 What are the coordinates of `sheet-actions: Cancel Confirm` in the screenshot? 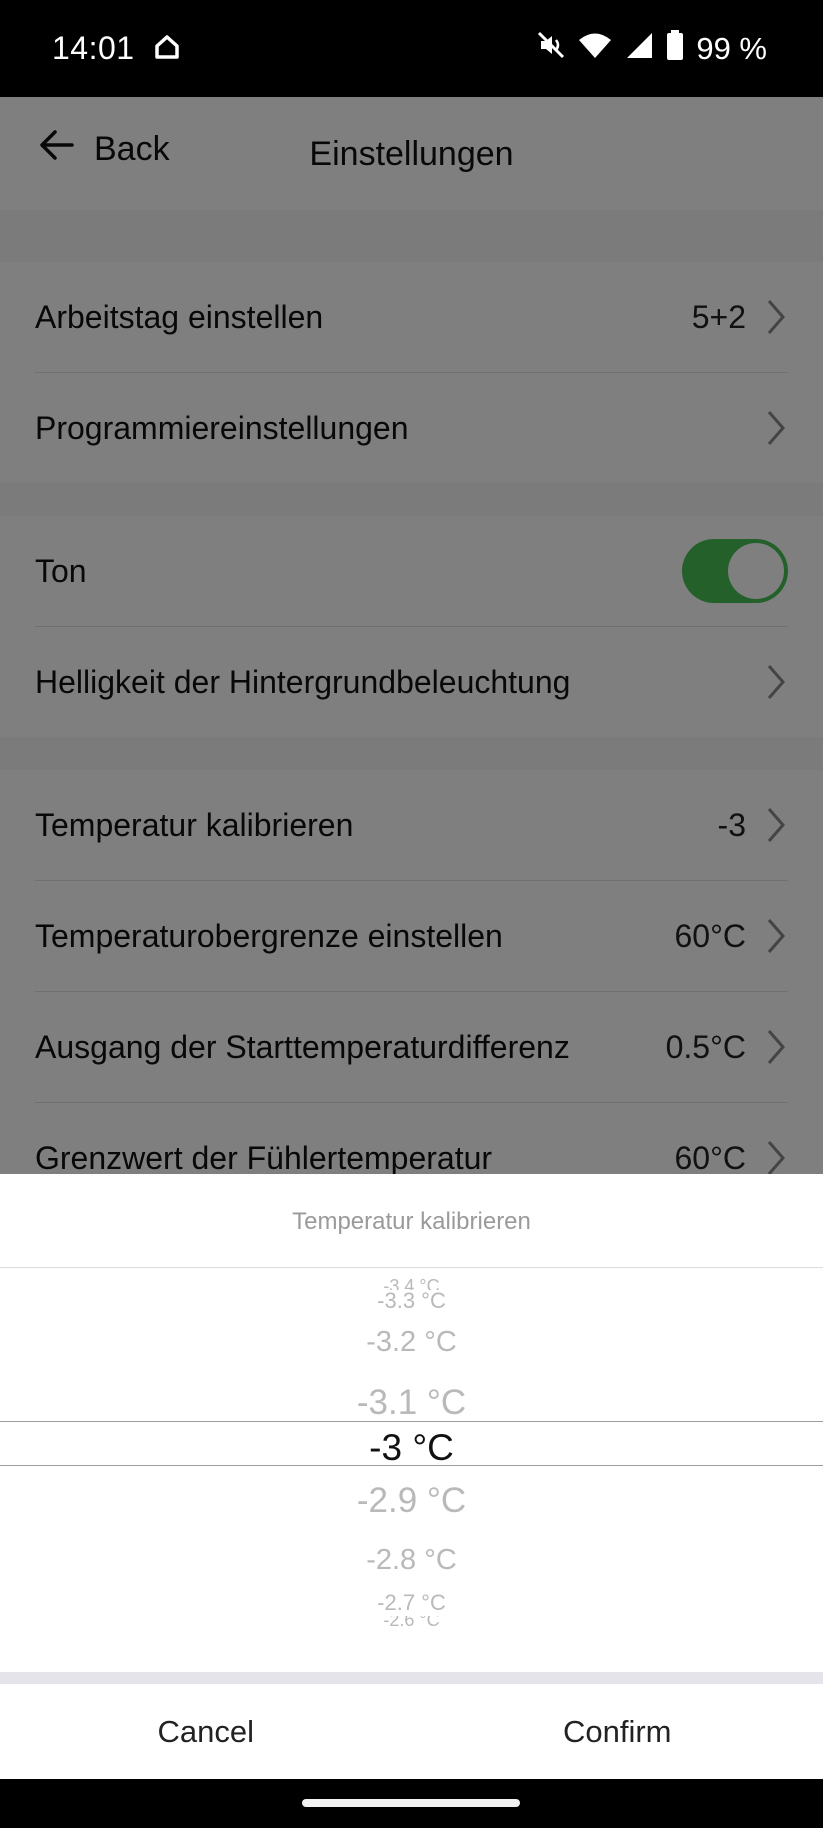 It's located at (411, 1731).